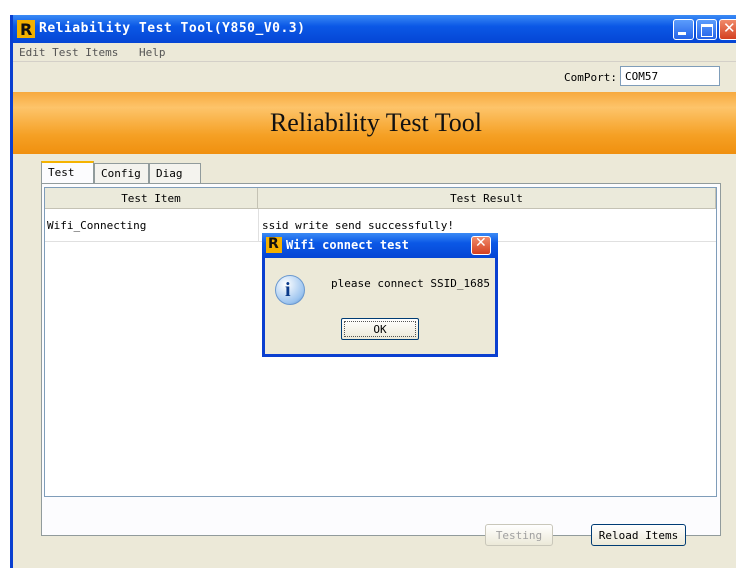  I want to click on dialog-title-bar: R Wifi connect test ✕, so click(380, 245).